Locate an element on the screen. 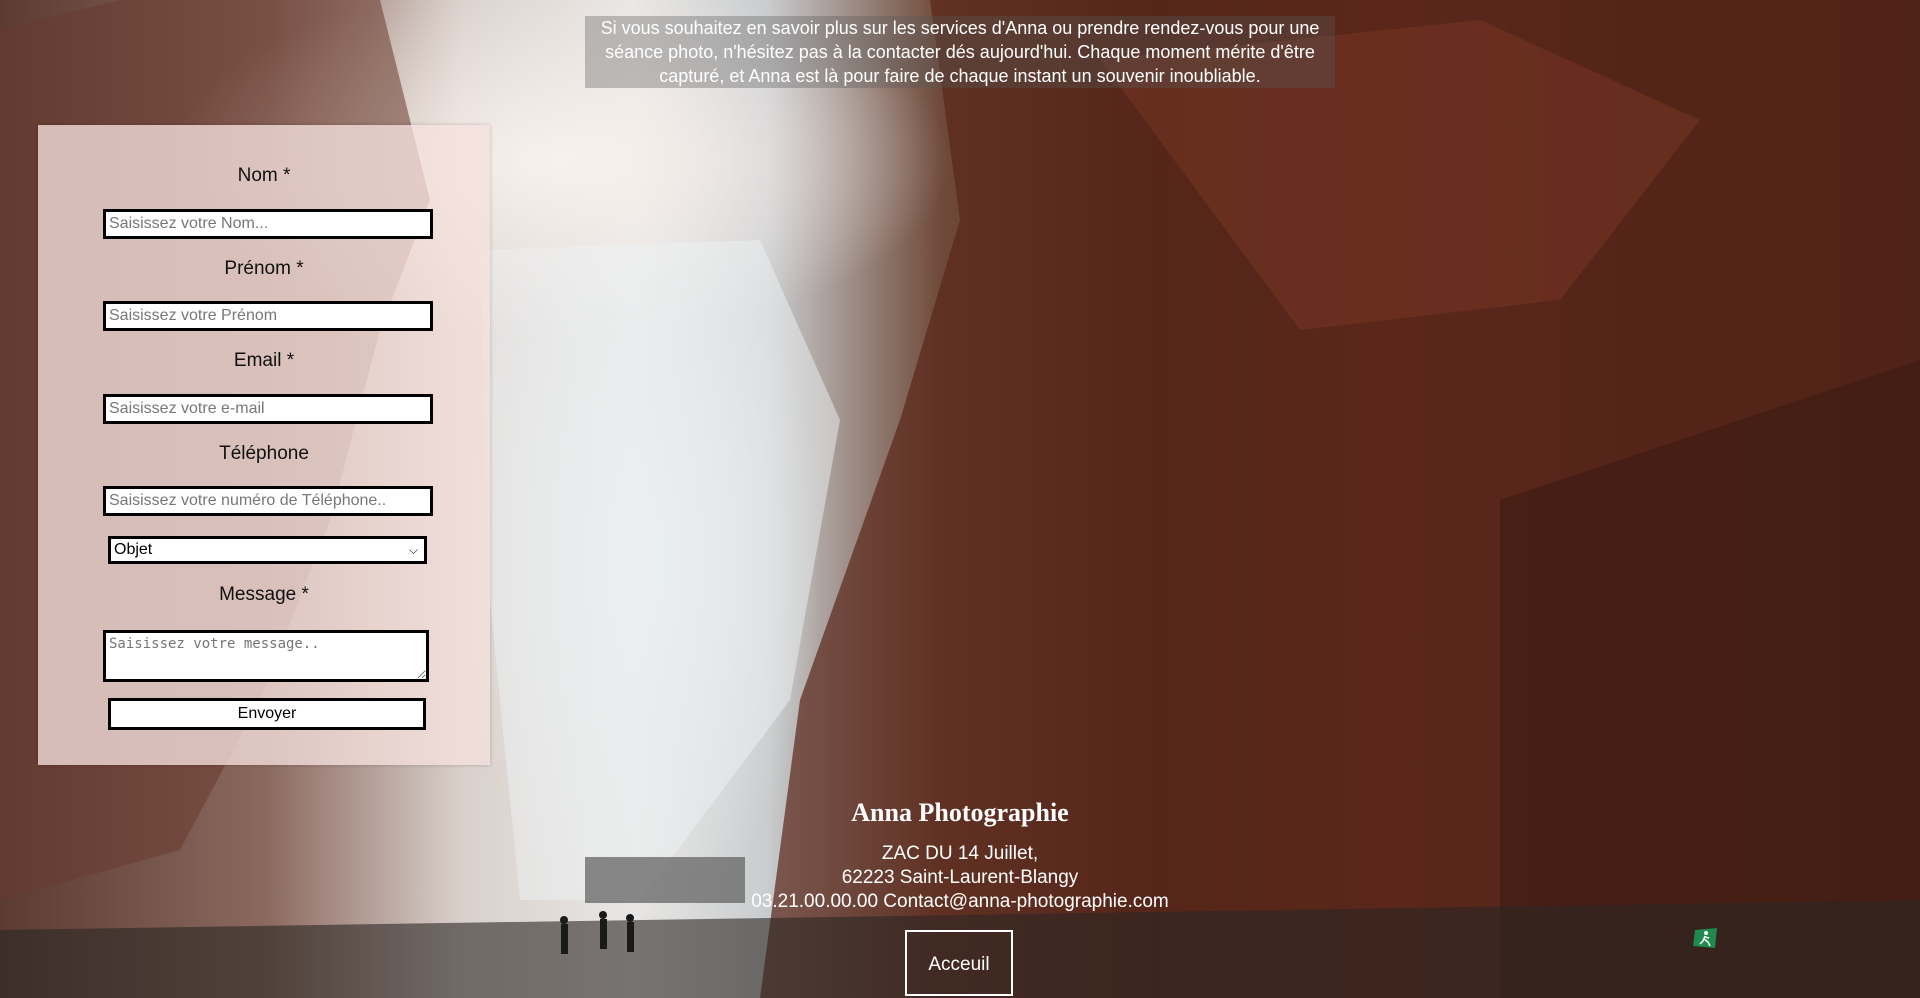  nom-label: Nom * is located at coordinates (264, 175).